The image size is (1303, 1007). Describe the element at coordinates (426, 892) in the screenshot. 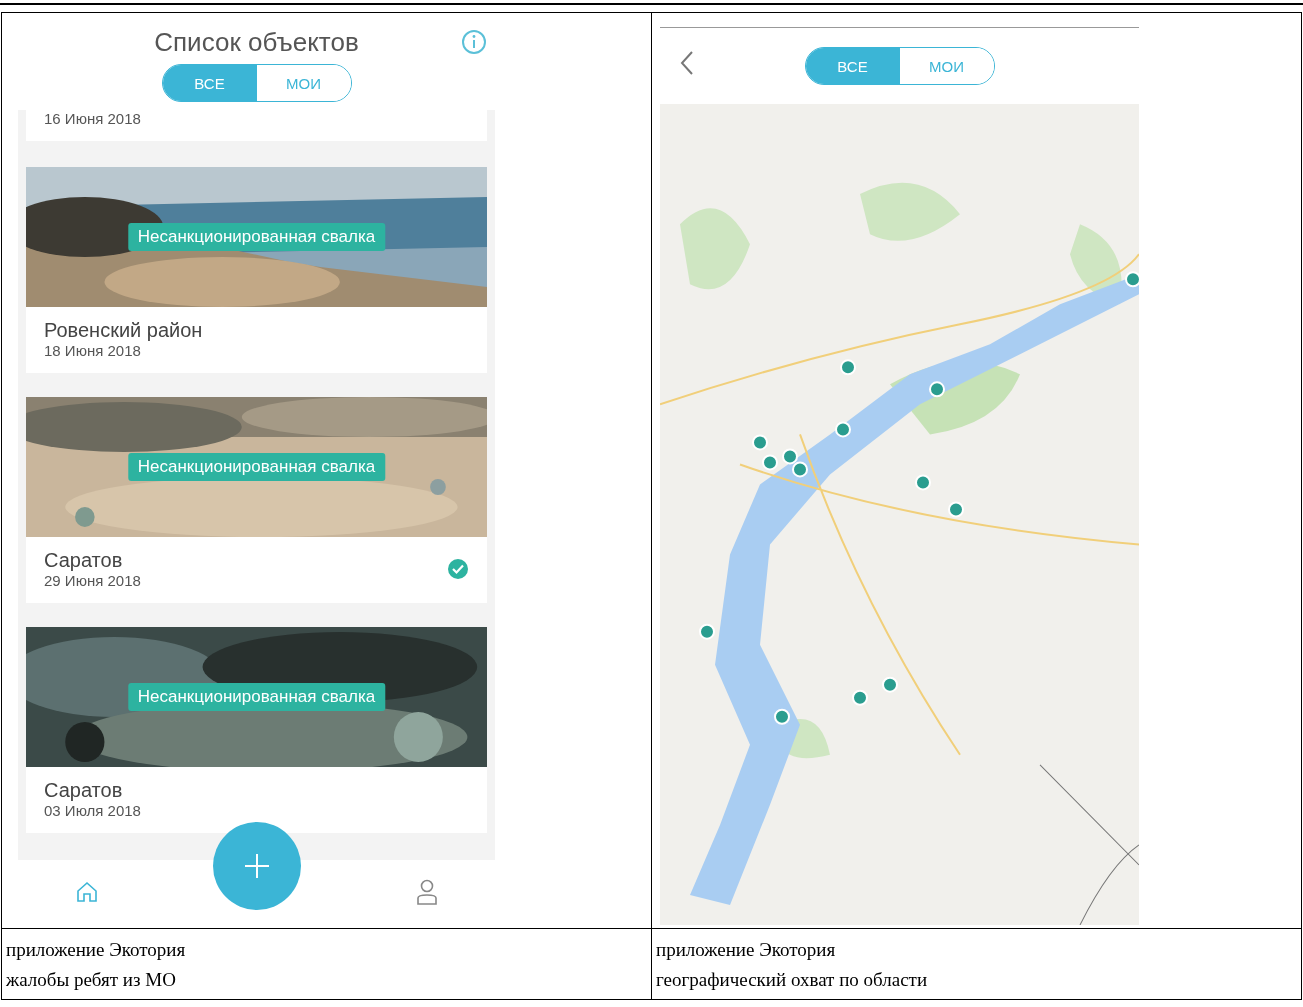

I see `profile-icon` at that location.